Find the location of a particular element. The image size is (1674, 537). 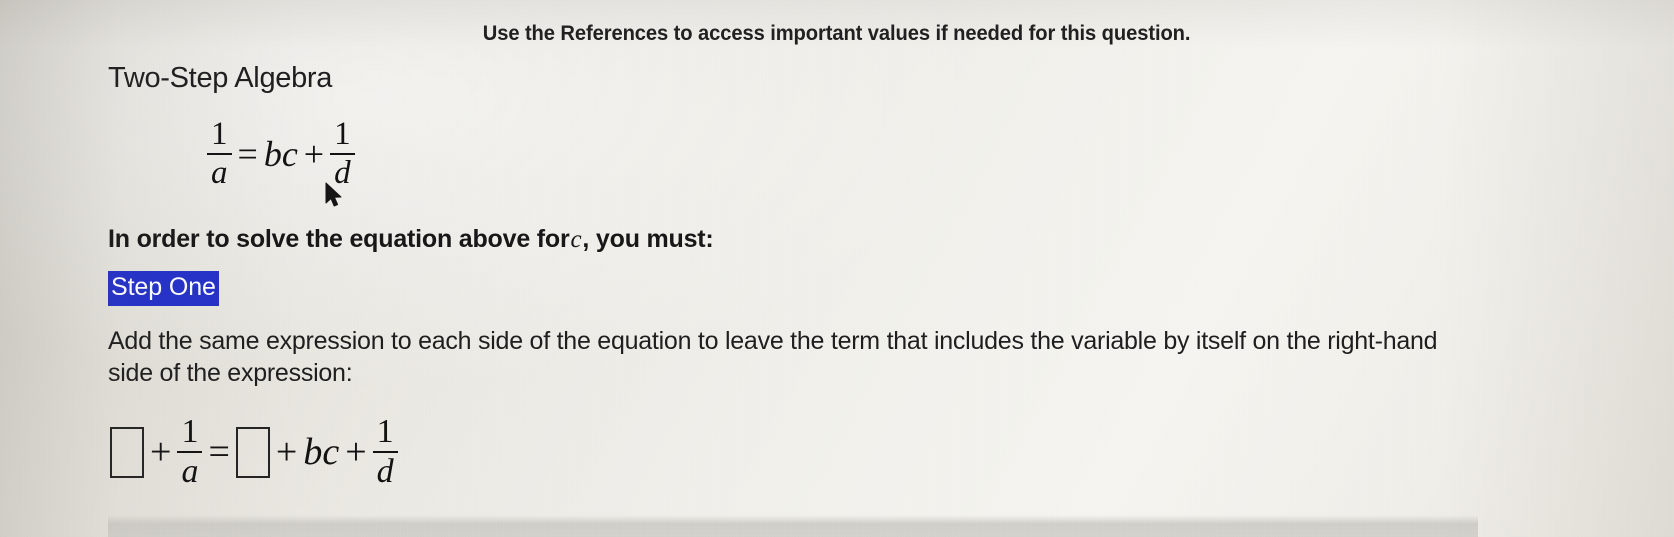

answer-equation-lhs-numerator: 1 is located at coordinates (190, 431).